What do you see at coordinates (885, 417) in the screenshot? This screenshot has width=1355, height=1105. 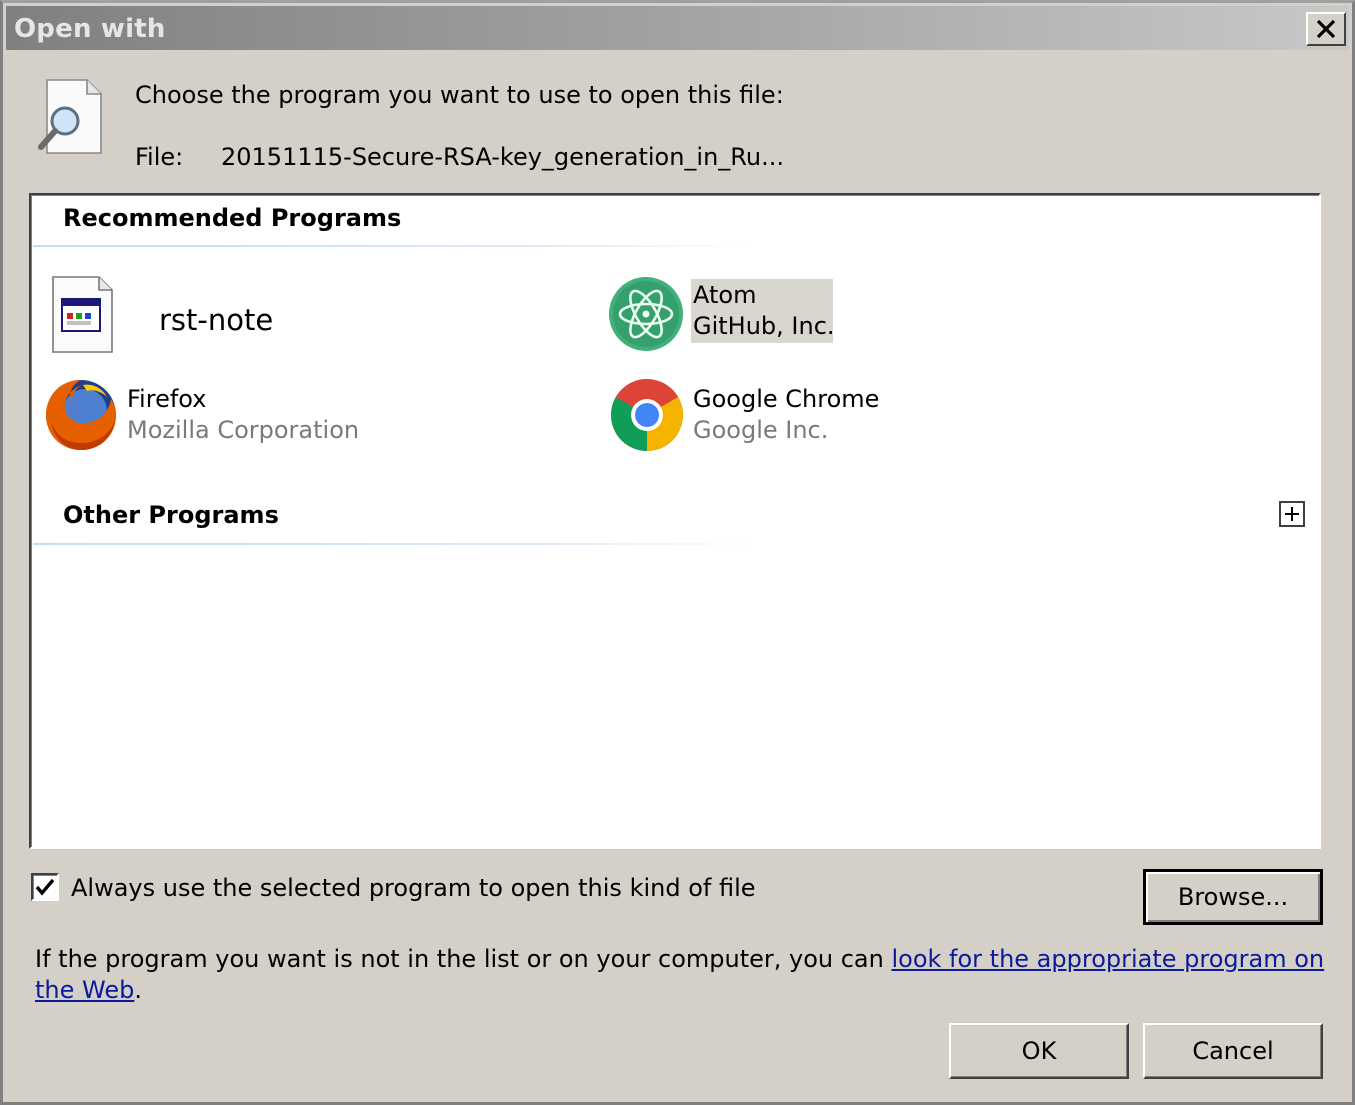 I see `program-item-google-chrome: Google Chrome Google Inc.` at bounding box center [885, 417].